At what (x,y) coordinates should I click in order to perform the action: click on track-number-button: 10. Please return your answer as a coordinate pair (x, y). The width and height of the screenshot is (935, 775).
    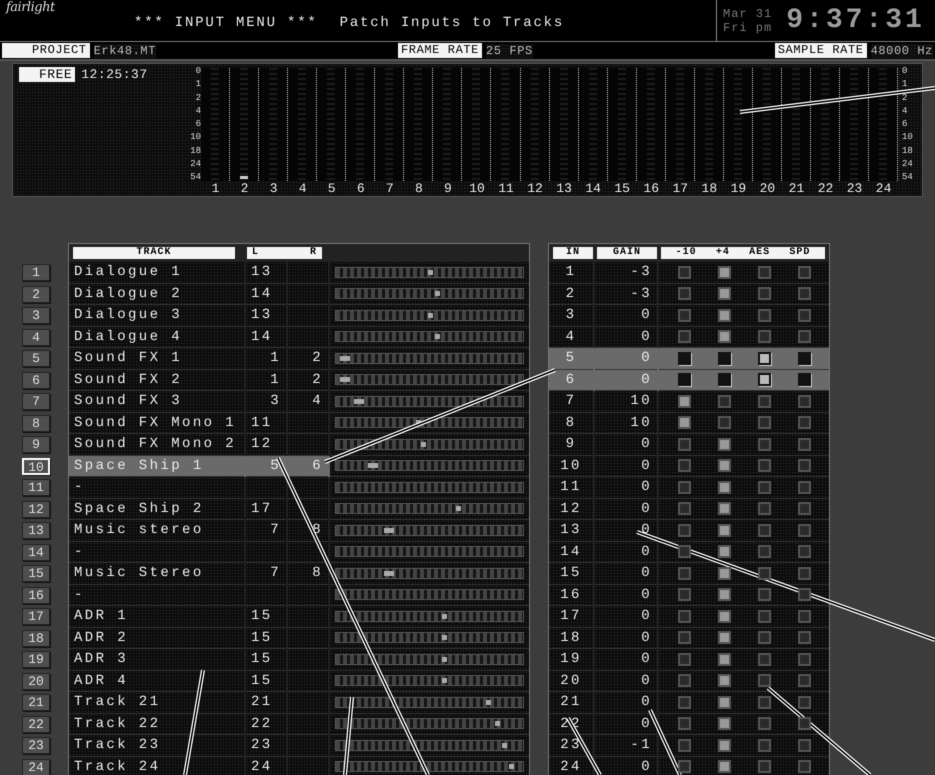
    Looking at the image, I should click on (36, 466).